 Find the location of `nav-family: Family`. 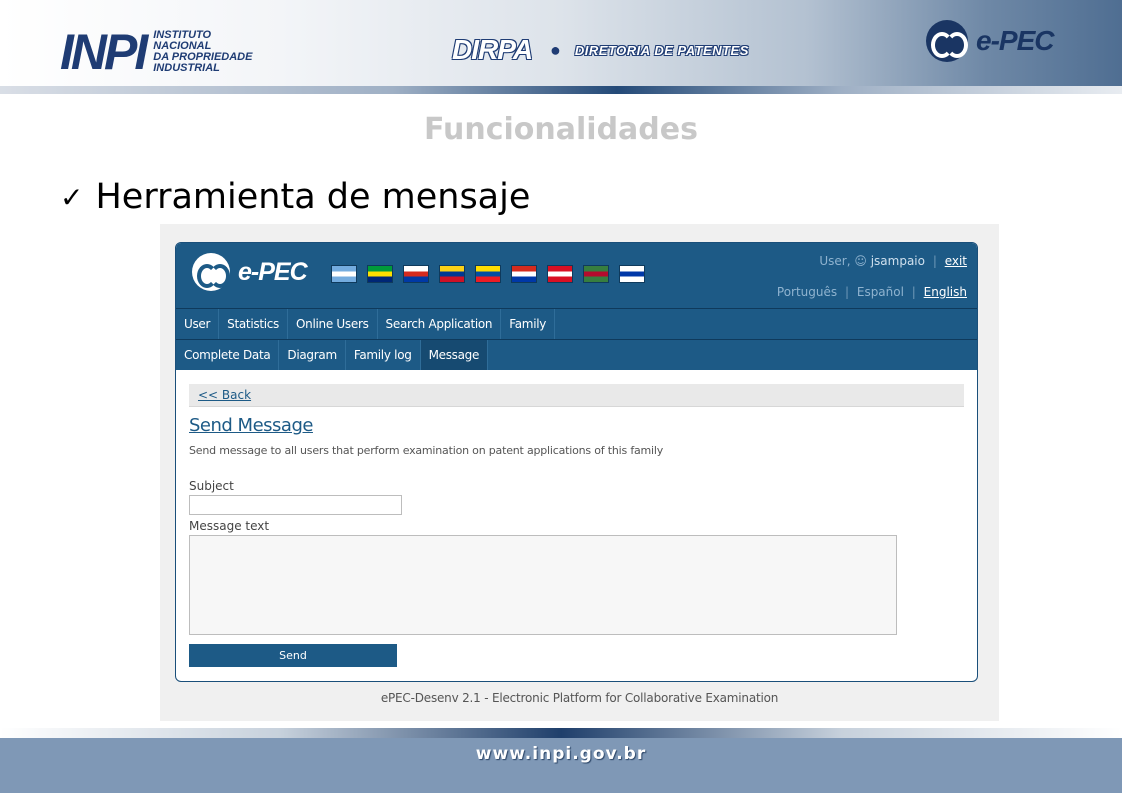

nav-family: Family is located at coordinates (528, 324).